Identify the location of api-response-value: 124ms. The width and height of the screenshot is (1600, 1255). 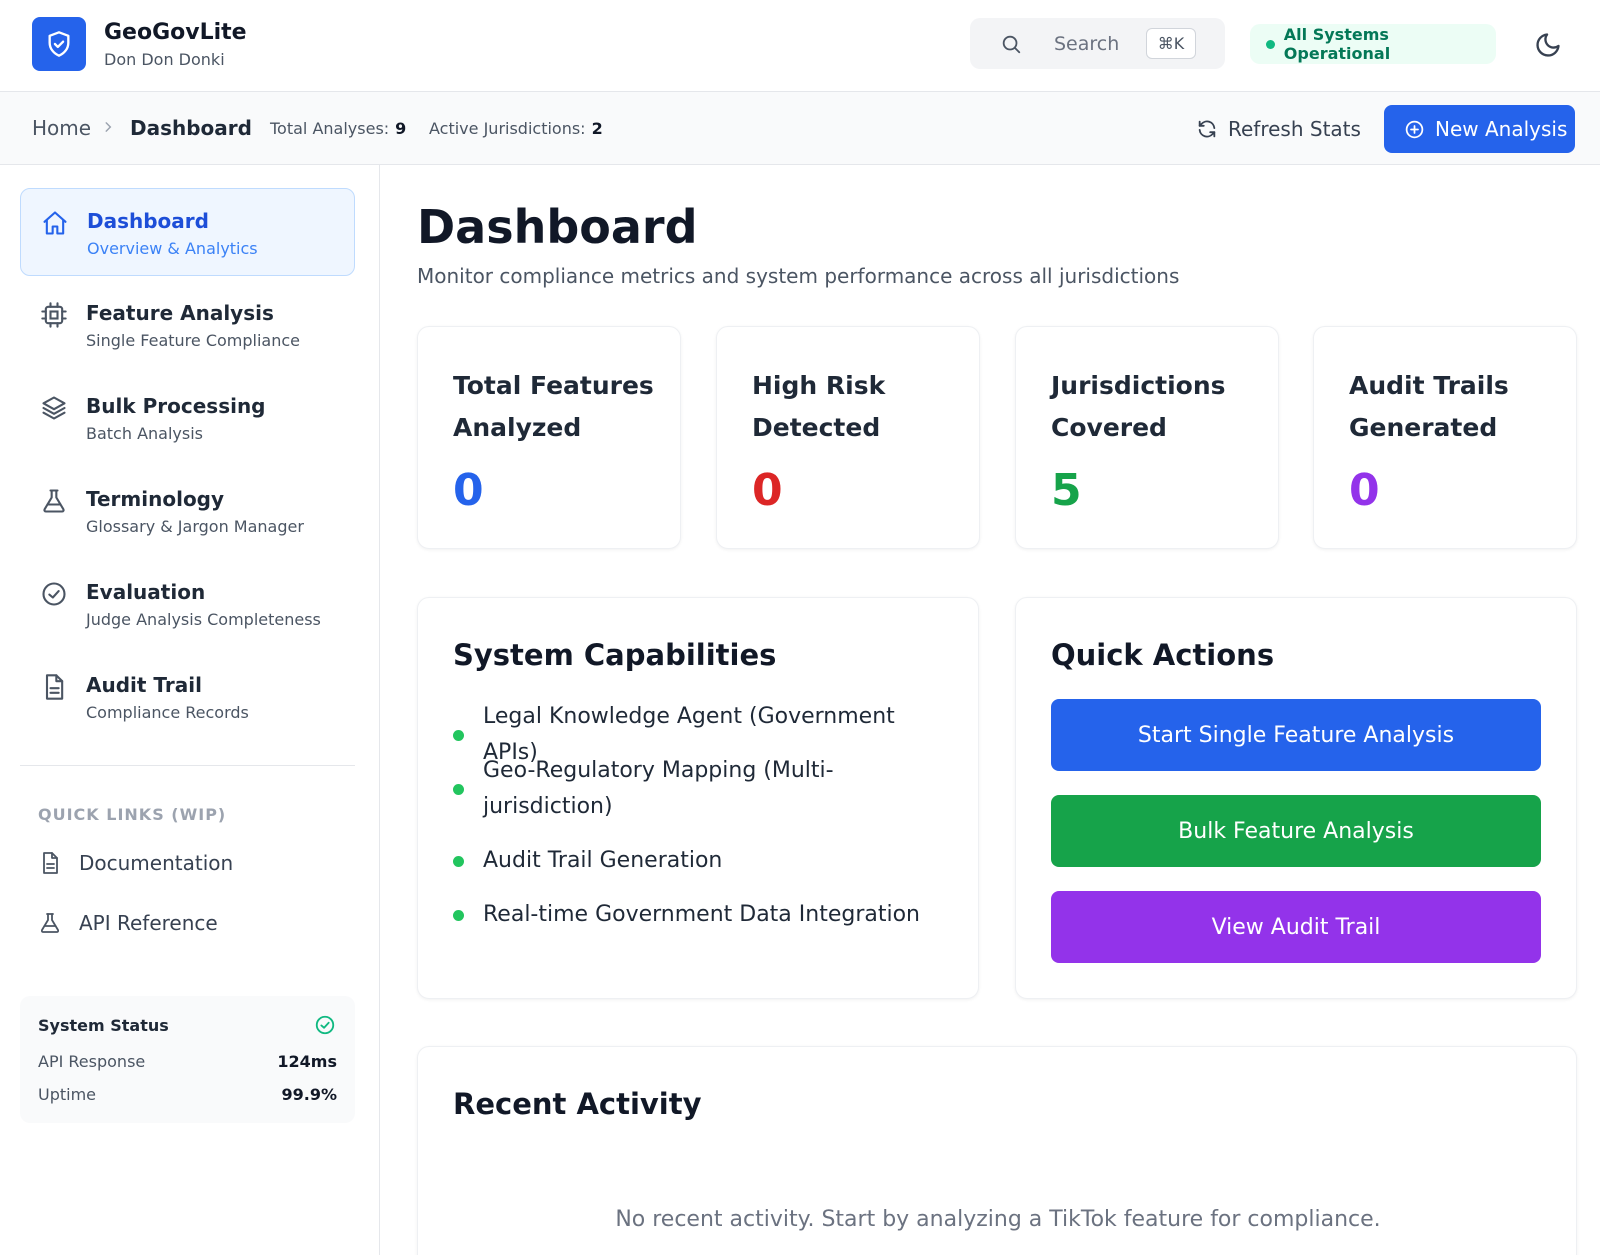
(307, 1061).